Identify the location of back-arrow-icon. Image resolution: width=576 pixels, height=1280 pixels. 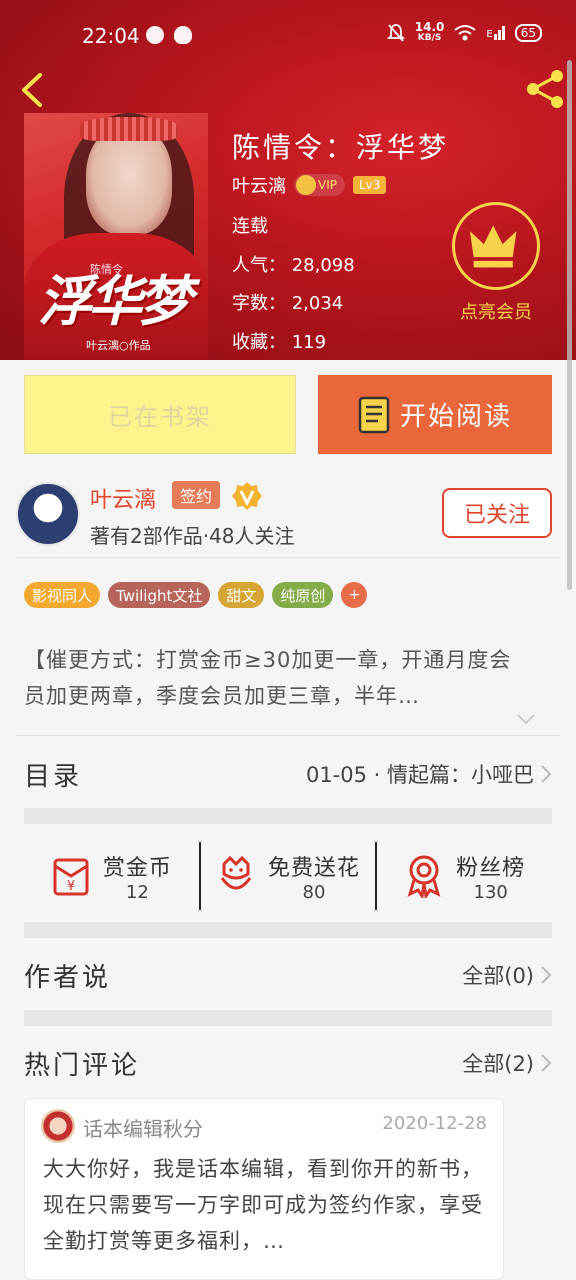
(32, 90).